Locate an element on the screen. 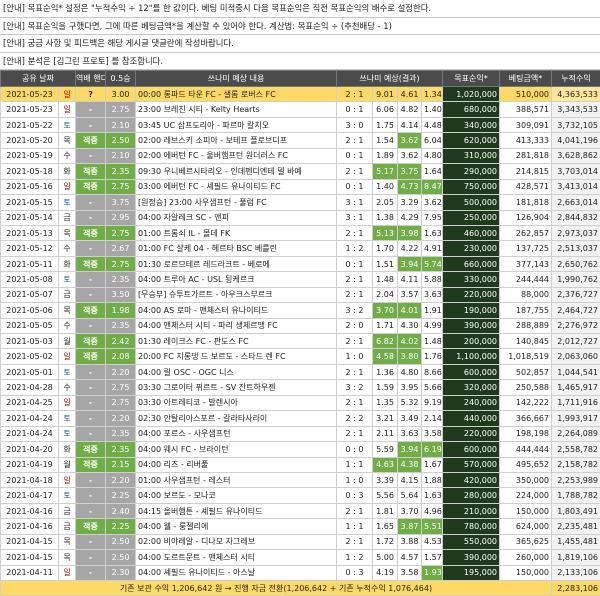  row-odds-draw: 3.80 is located at coordinates (410, 356).